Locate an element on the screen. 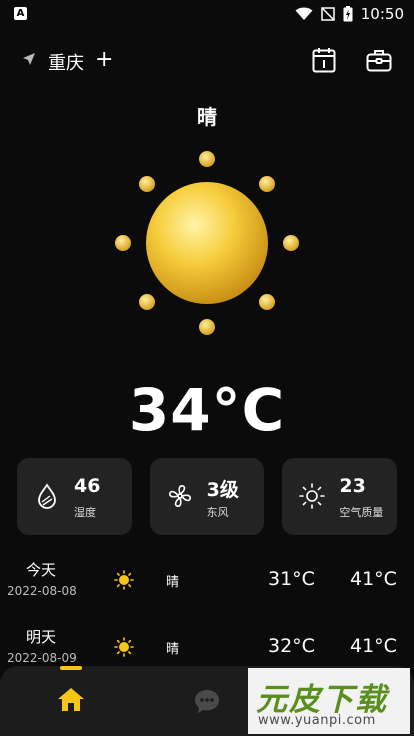  watermark-logo: 元皮下载 www.yuanpi.com is located at coordinates (329, 701).